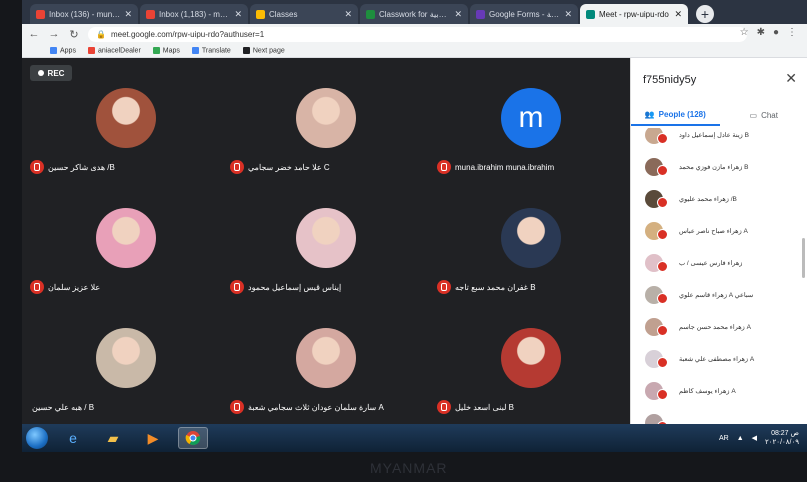 This screenshot has width=807, height=482. I want to click on system-tray: AR ▲ ◀ 08:27 ص ٢٠٢٠/٠٨/٠٩, so click(759, 438).